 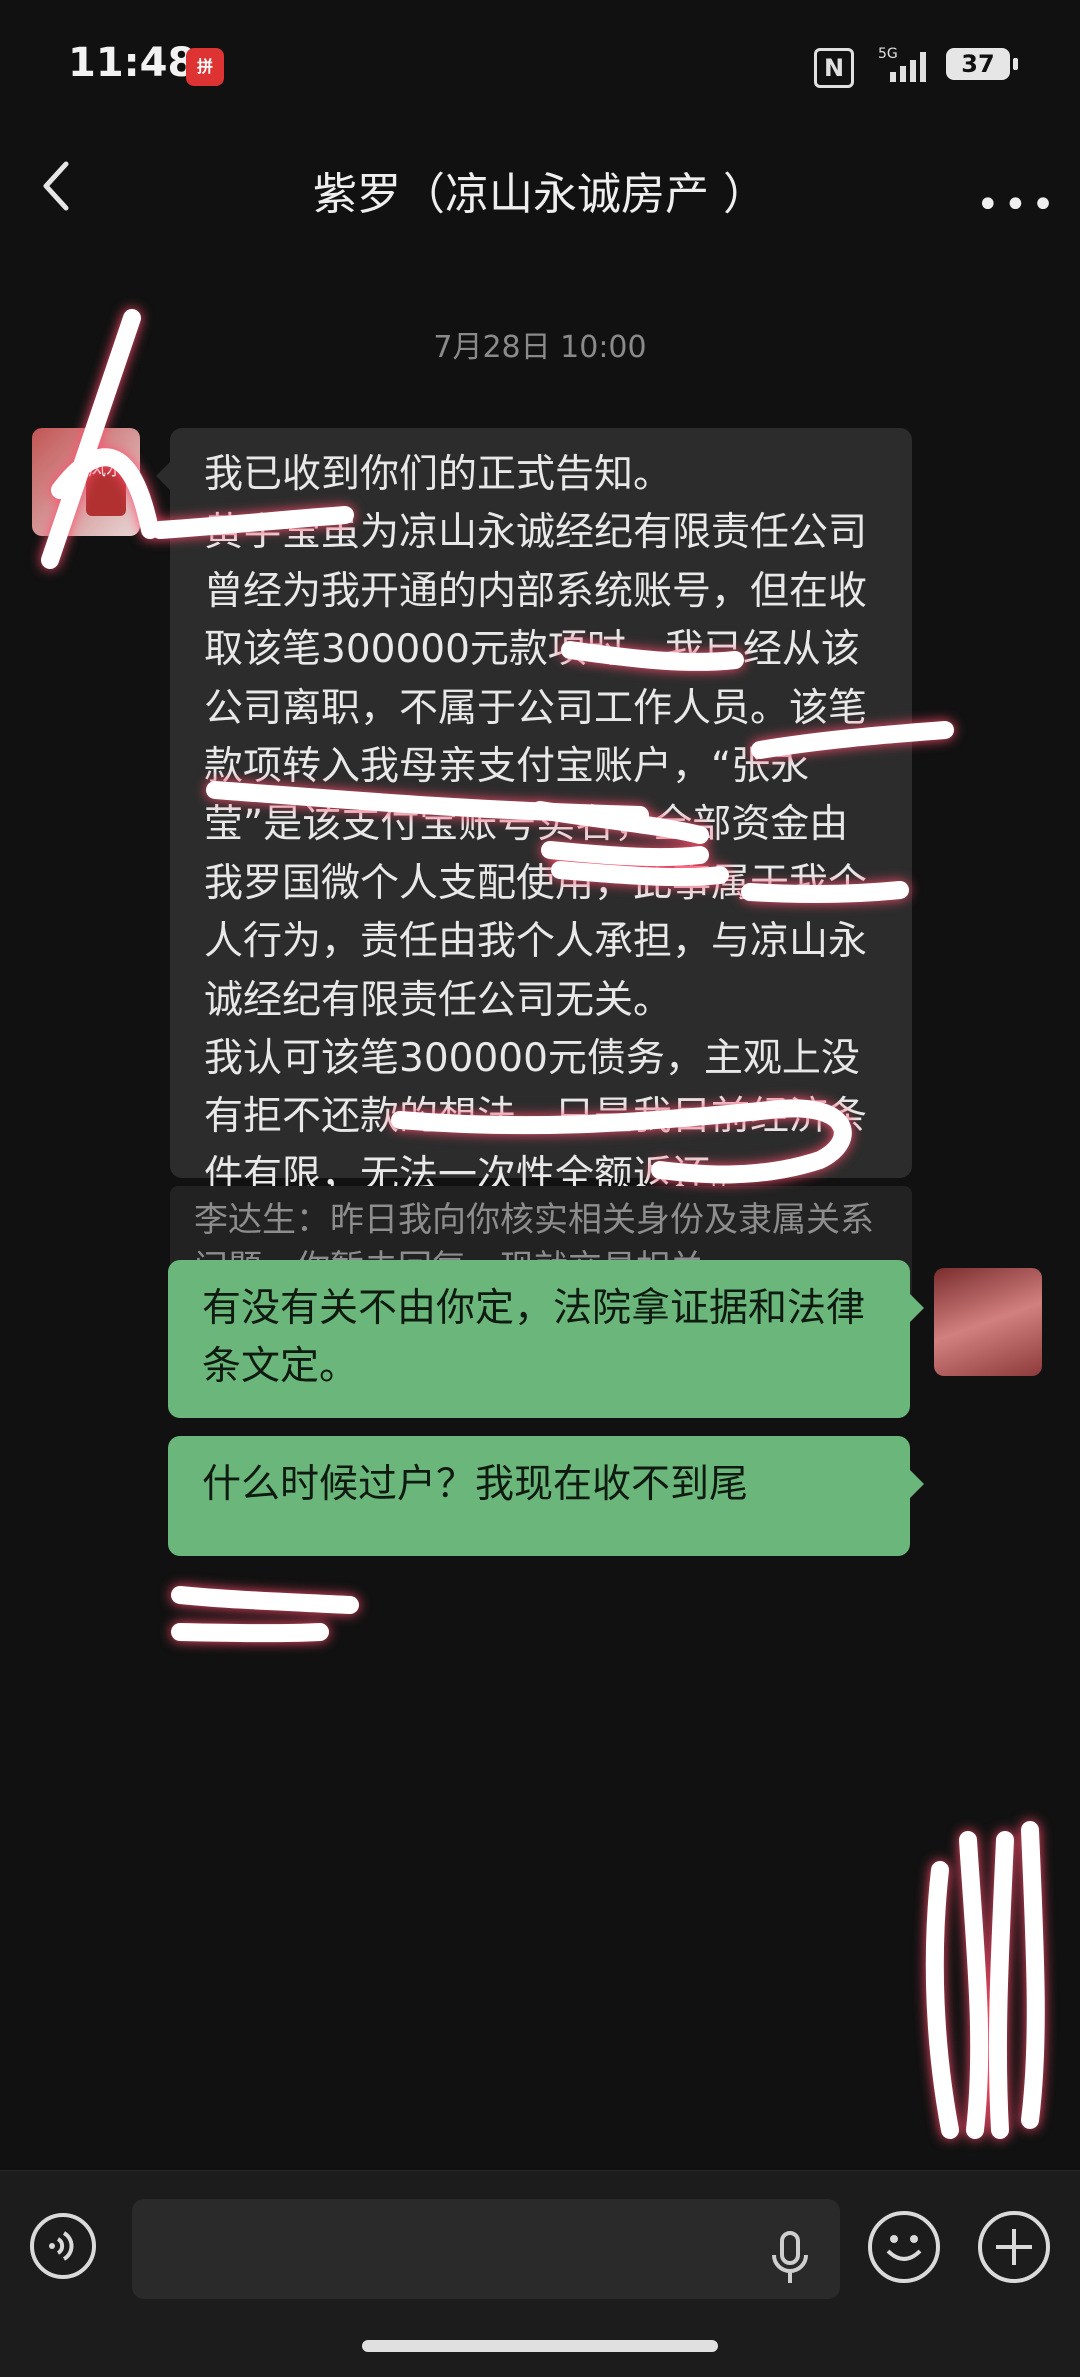 I want to click on plus-icon, so click(x=1014, y=2247).